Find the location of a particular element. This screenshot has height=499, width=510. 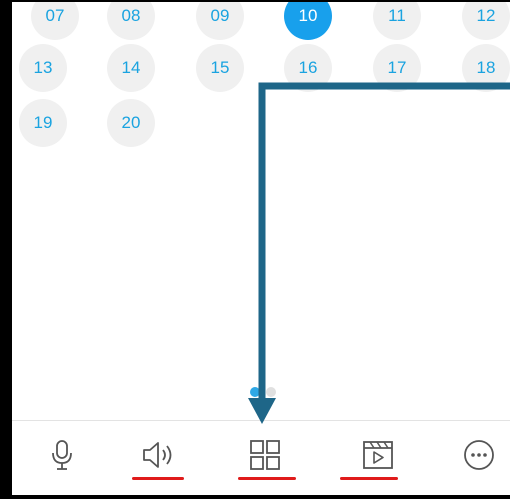

day-cell-11: 11 is located at coordinates (397, 21).